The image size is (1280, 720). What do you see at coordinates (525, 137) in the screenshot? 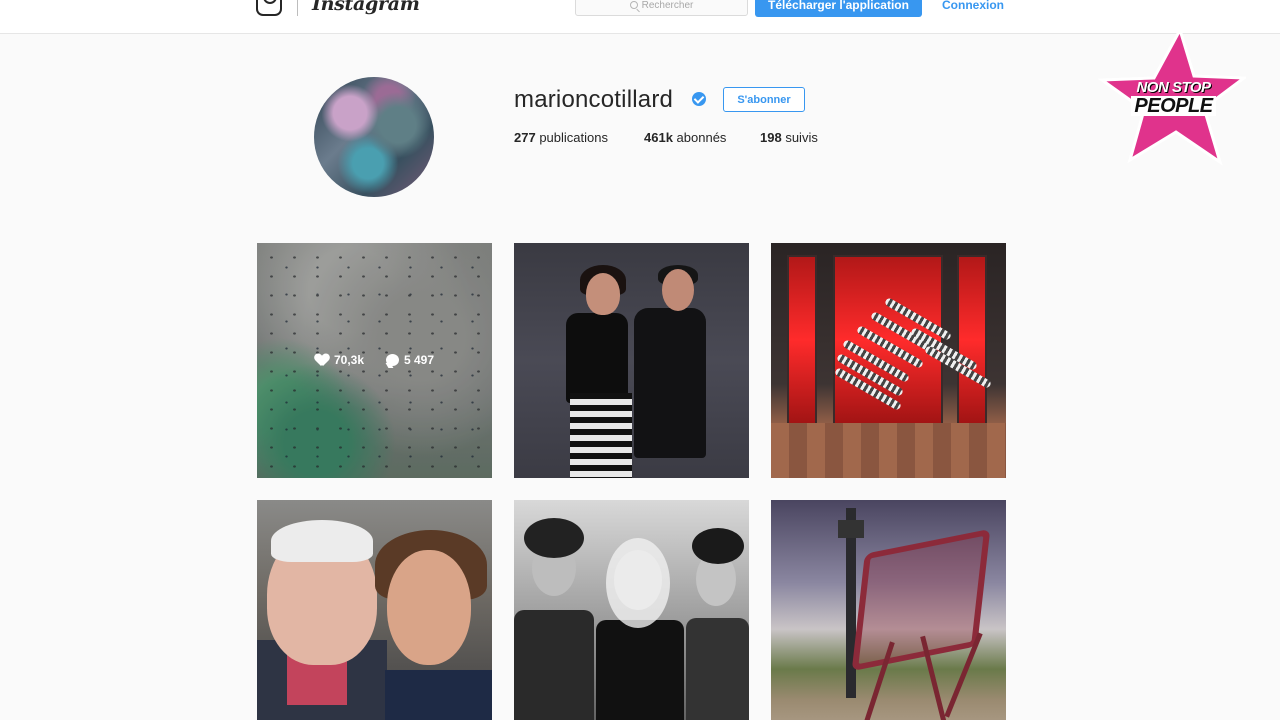
I see `stat-count: 277` at bounding box center [525, 137].